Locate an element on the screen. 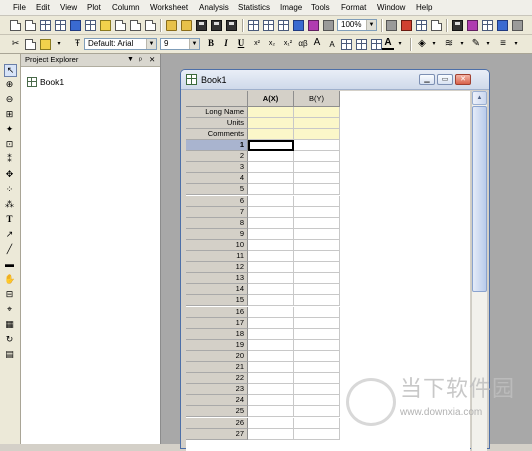 Image resolution: width=532 pixels, height=451 pixels. align-right-icon is located at coordinates (376, 44).